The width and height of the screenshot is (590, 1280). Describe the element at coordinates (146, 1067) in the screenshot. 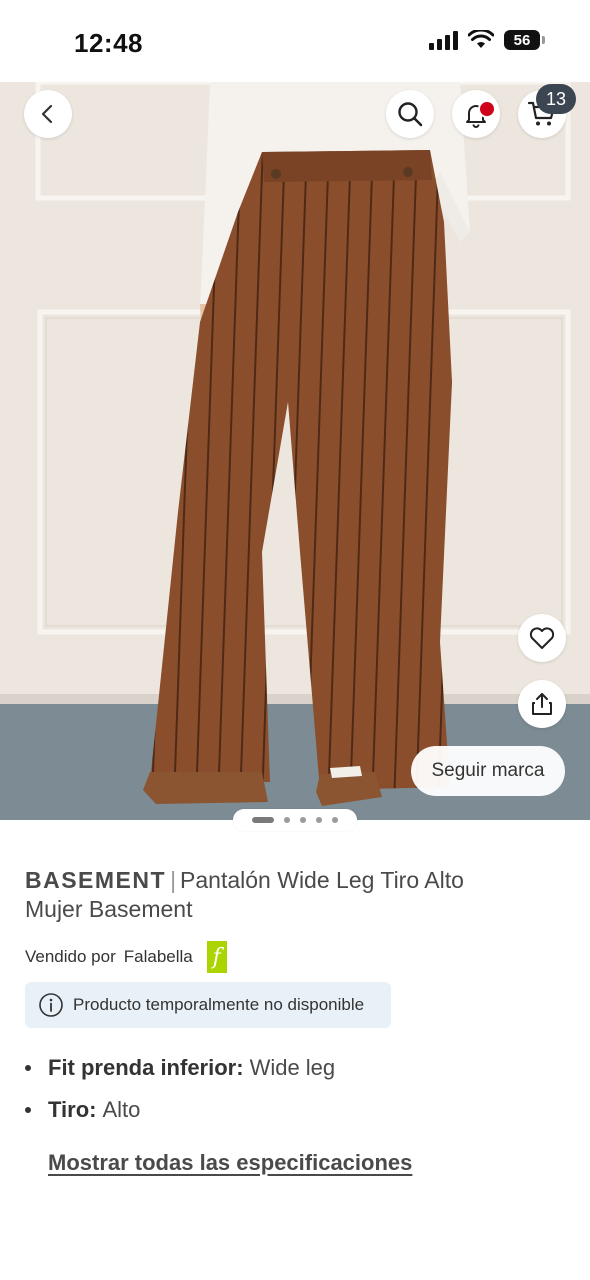

I see `spec-label: Fit prenda inferior:` at that location.